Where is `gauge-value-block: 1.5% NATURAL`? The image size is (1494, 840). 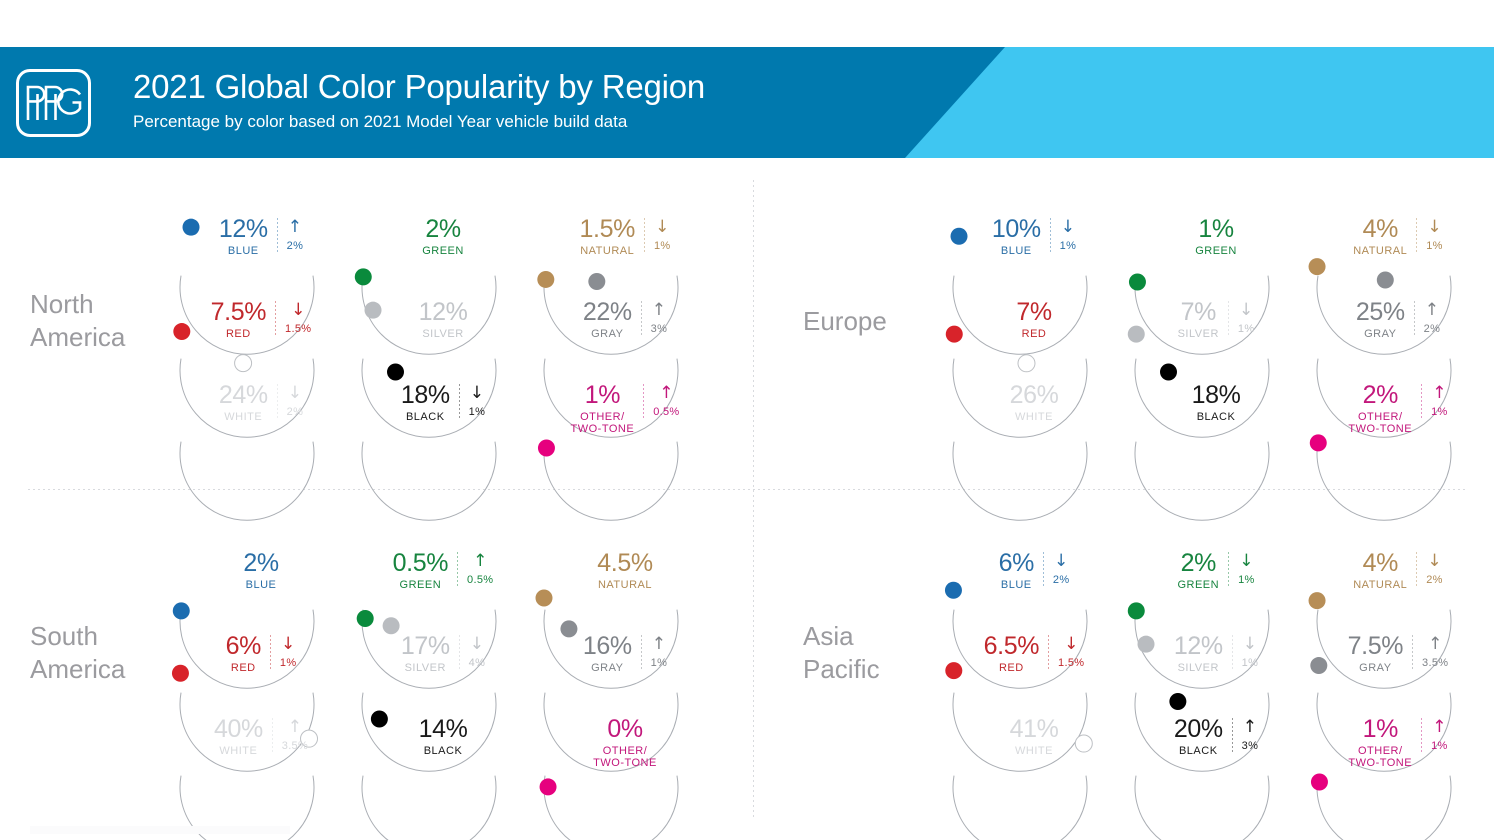 gauge-value-block: 1.5% NATURAL is located at coordinates (608, 236).